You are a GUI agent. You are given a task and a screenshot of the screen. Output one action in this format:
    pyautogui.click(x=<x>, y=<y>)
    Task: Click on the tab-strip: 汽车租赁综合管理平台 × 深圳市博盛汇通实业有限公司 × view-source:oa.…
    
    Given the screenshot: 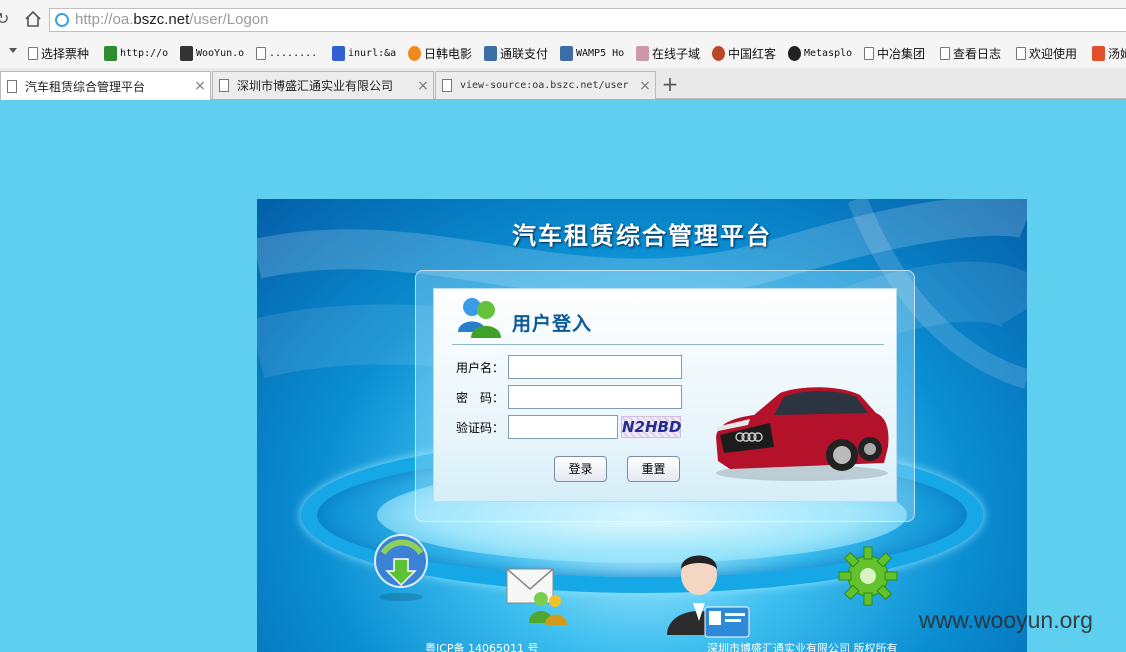 What is the action you would take?
    pyautogui.click(x=563, y=84)
    